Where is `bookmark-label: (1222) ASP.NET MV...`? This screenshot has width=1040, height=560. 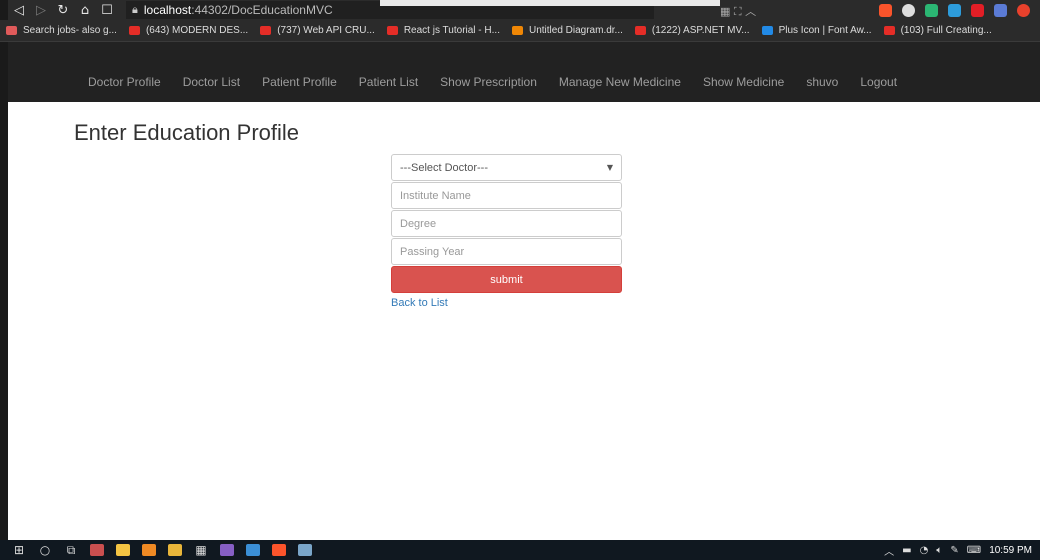
bookmark-label: (1222) ASP.NET MV... is located at coordinates (700, 30).